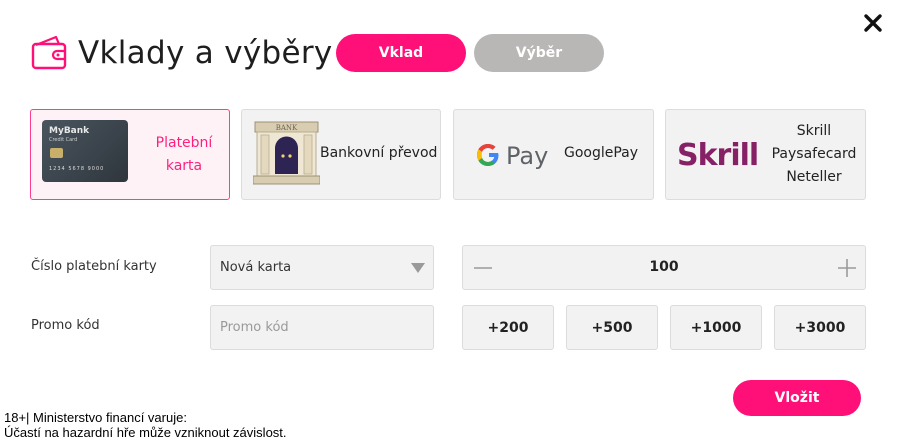 This screenshot has height=444, width=900. I want to click on card-number: 1234 5678 9000, so click(77, 169).